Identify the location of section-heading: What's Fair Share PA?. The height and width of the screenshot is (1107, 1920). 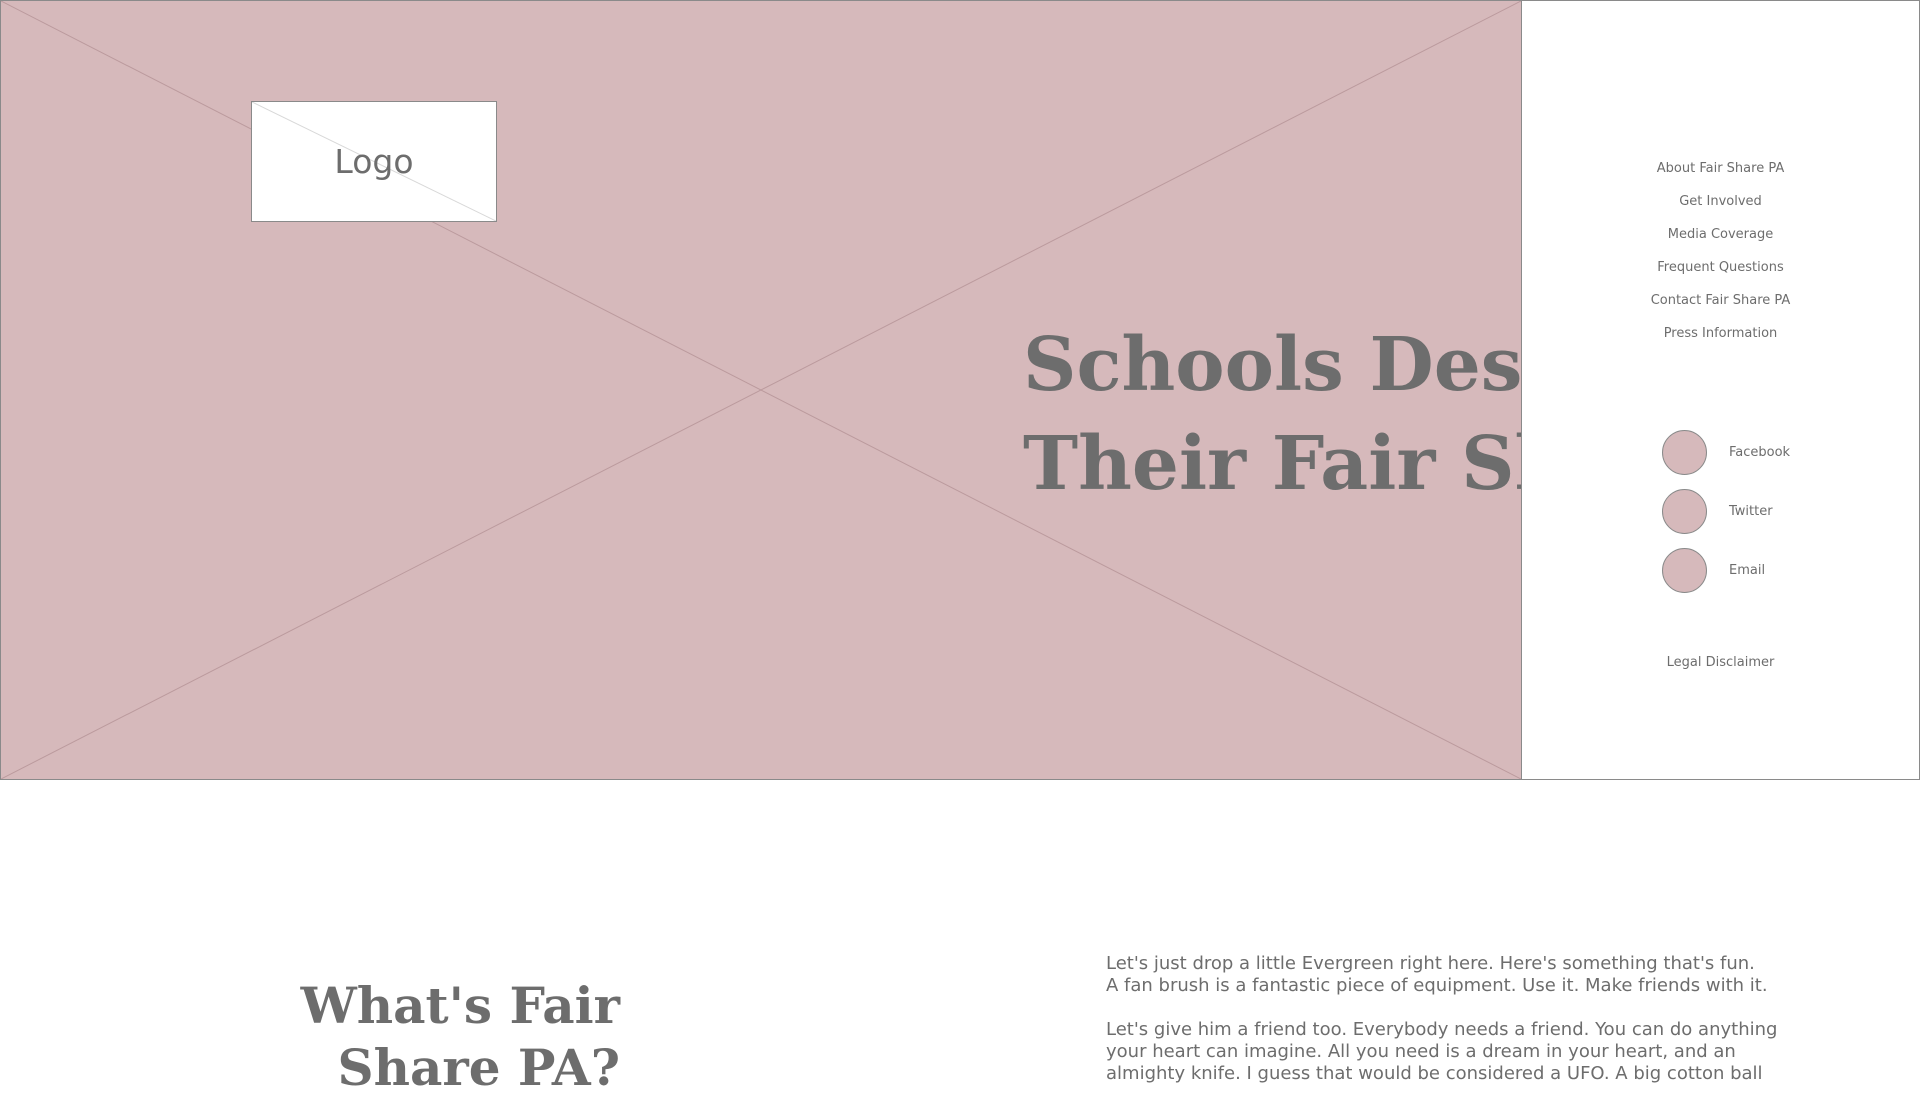
(460, 1036).